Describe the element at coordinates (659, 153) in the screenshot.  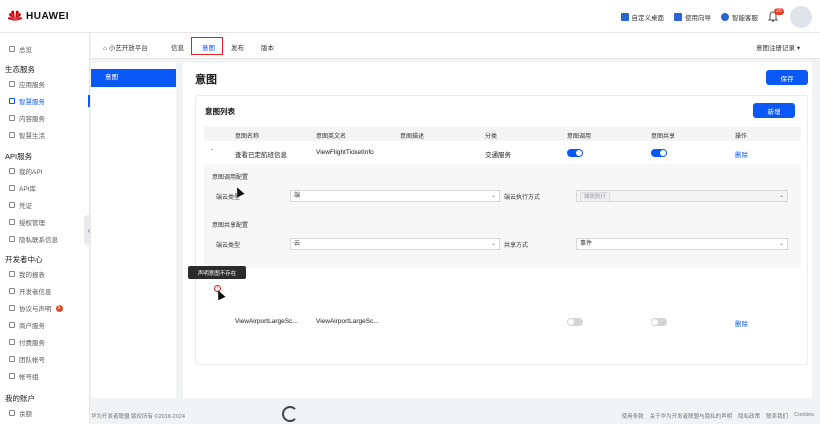
I see `share-toggle` at that location.